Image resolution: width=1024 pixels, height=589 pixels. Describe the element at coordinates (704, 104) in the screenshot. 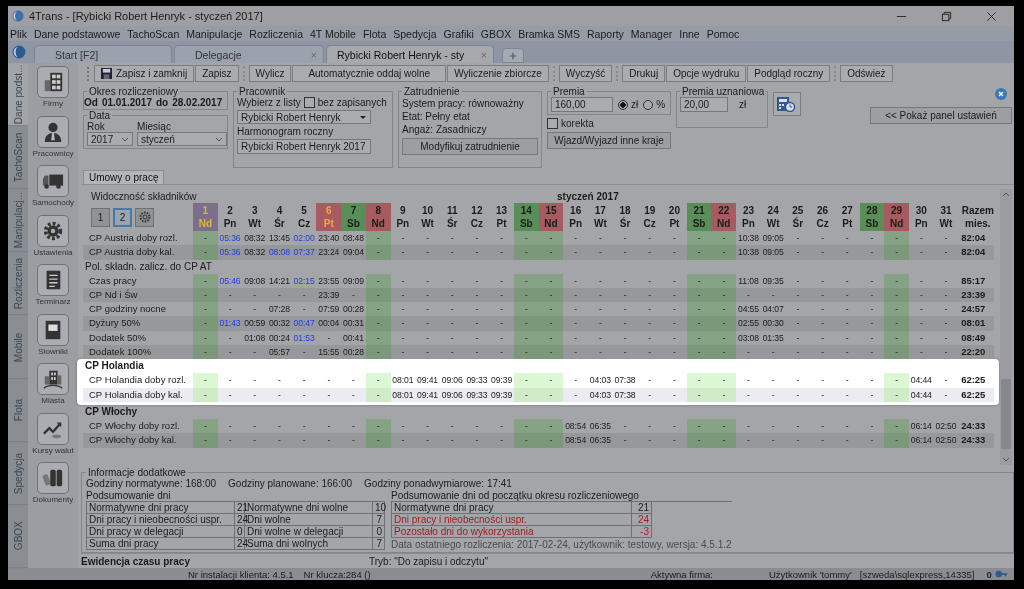

I see `bonus-field: 20,00` at that location.